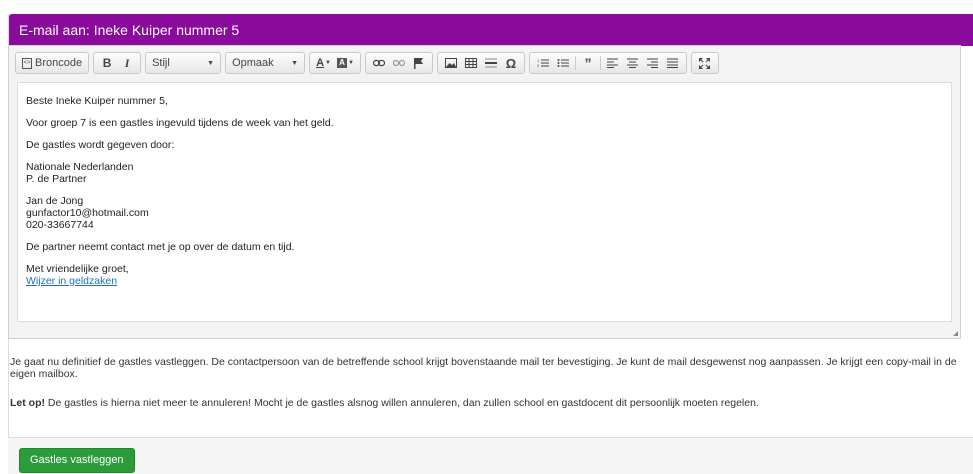  What do you see at coordinates (27, 403) in the screenshot?
I see `warning-label: Let op!` at bounding box center [27, 403].